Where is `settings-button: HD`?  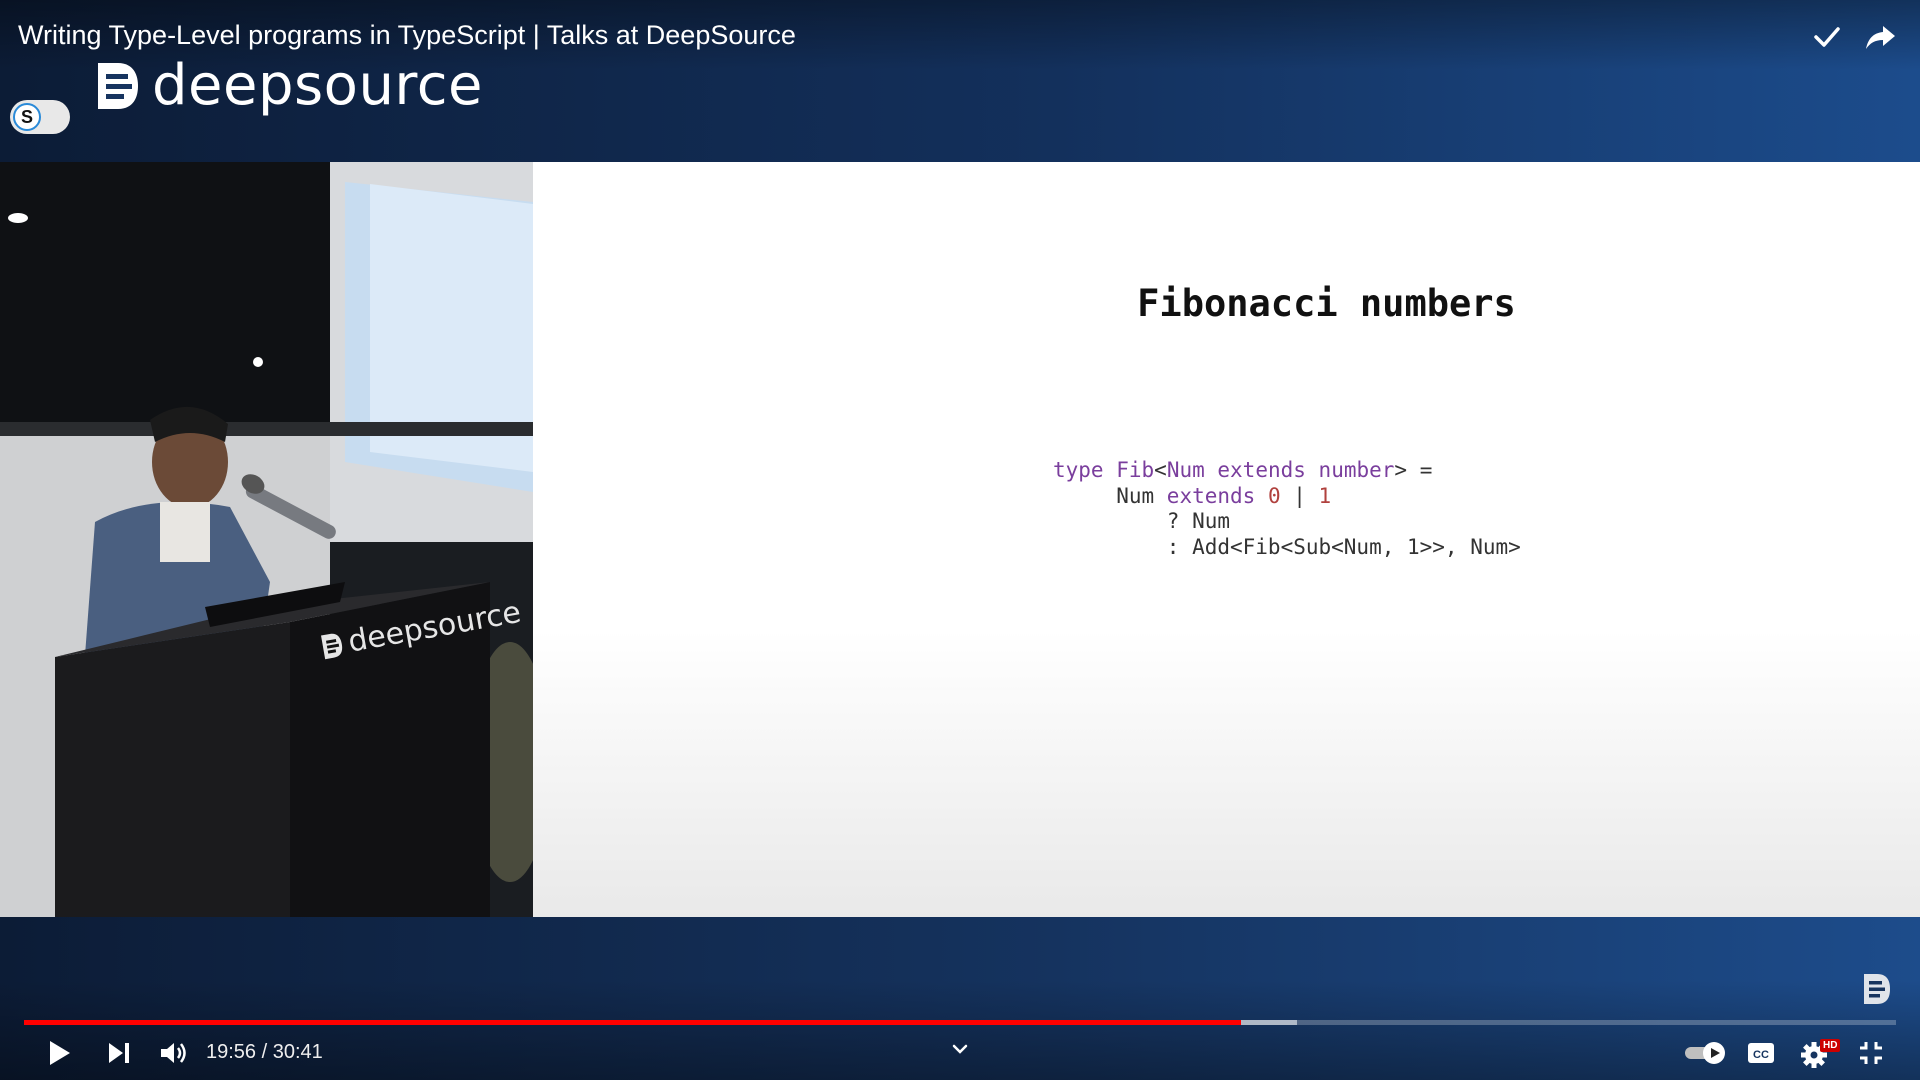
settings-button: HD is located at coordinates (1820, 1053).